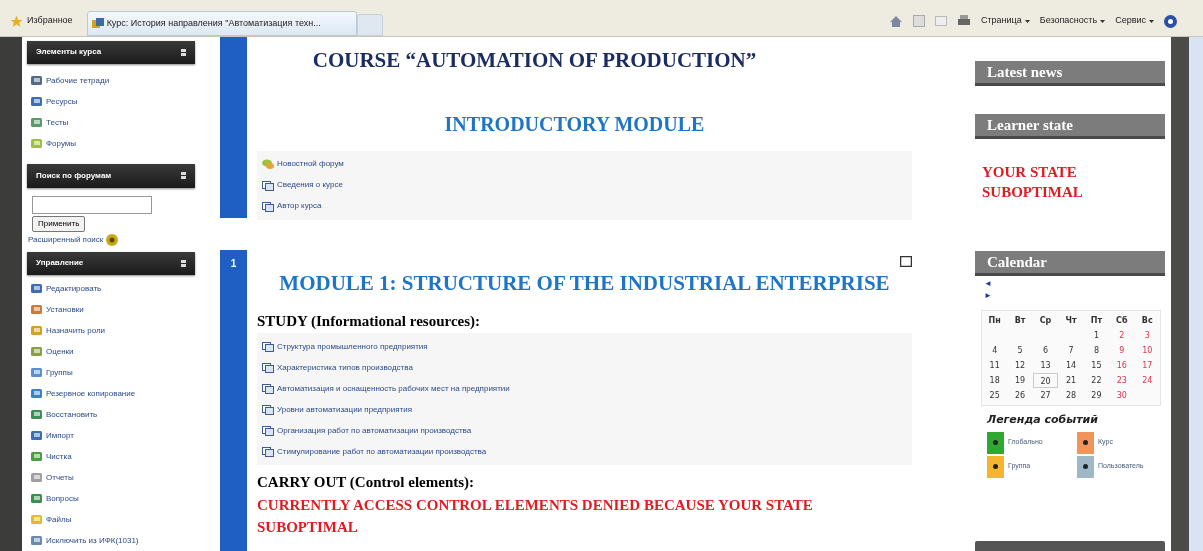  Describe the element at coordinates (111, 52) in the screenshot. I see `block-header: Элементы курса` at that location.